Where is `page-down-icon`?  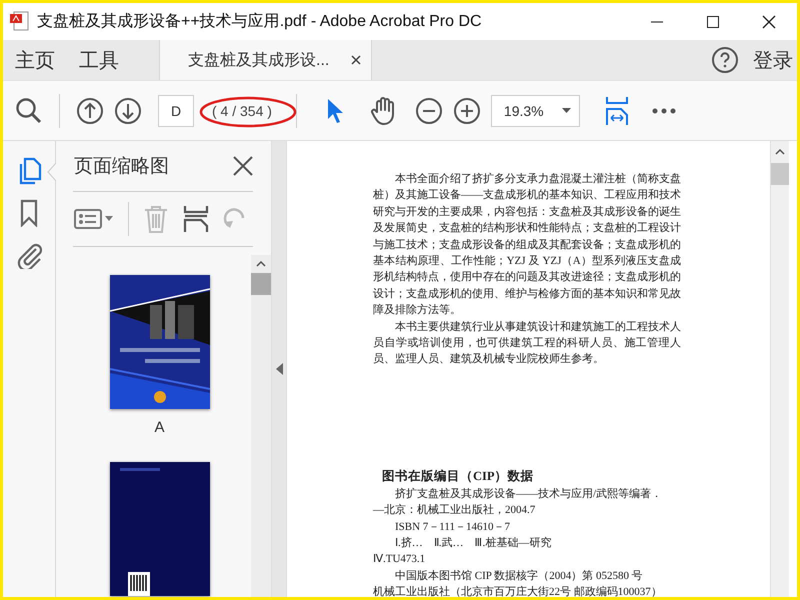
page-down-icon is located at coordinates (128, 110).